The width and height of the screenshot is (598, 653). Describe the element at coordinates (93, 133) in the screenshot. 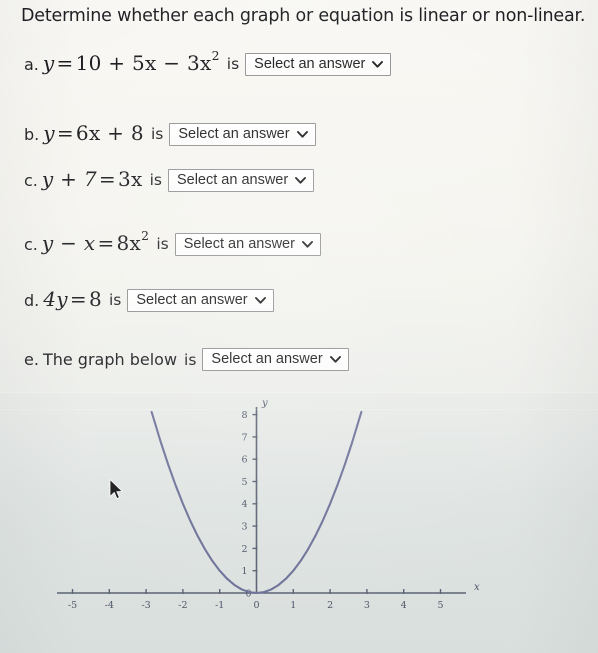

I see `equation-b: y = 6x + 8` at that location.